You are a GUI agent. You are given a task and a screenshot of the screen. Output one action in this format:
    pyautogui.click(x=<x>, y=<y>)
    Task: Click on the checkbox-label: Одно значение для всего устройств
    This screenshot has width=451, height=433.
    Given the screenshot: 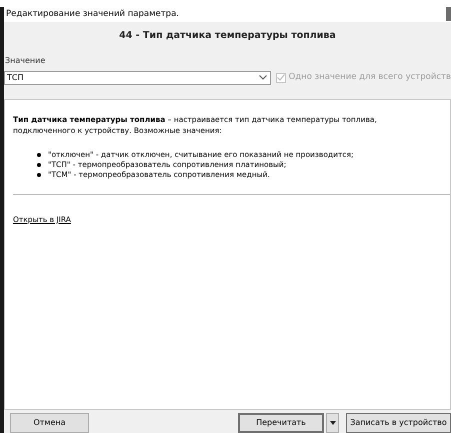 What is the action you would take?
    pyautogui.click(x=369, y=77)
    